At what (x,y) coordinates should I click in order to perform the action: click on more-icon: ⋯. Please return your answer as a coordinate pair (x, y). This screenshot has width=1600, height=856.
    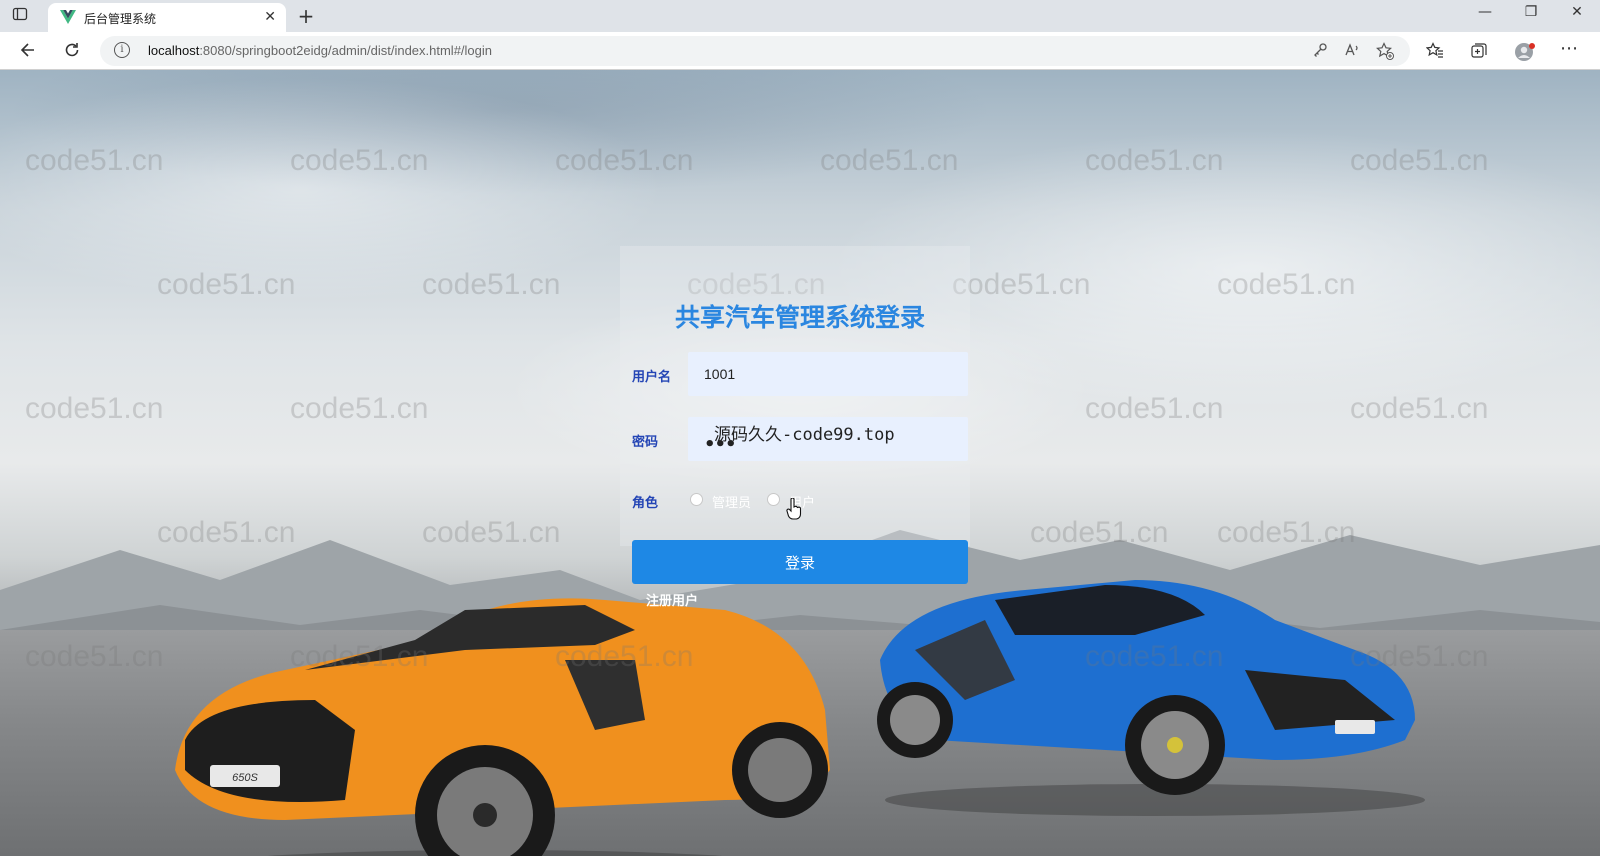
    Looking at the image, I should click on (1569, 48).